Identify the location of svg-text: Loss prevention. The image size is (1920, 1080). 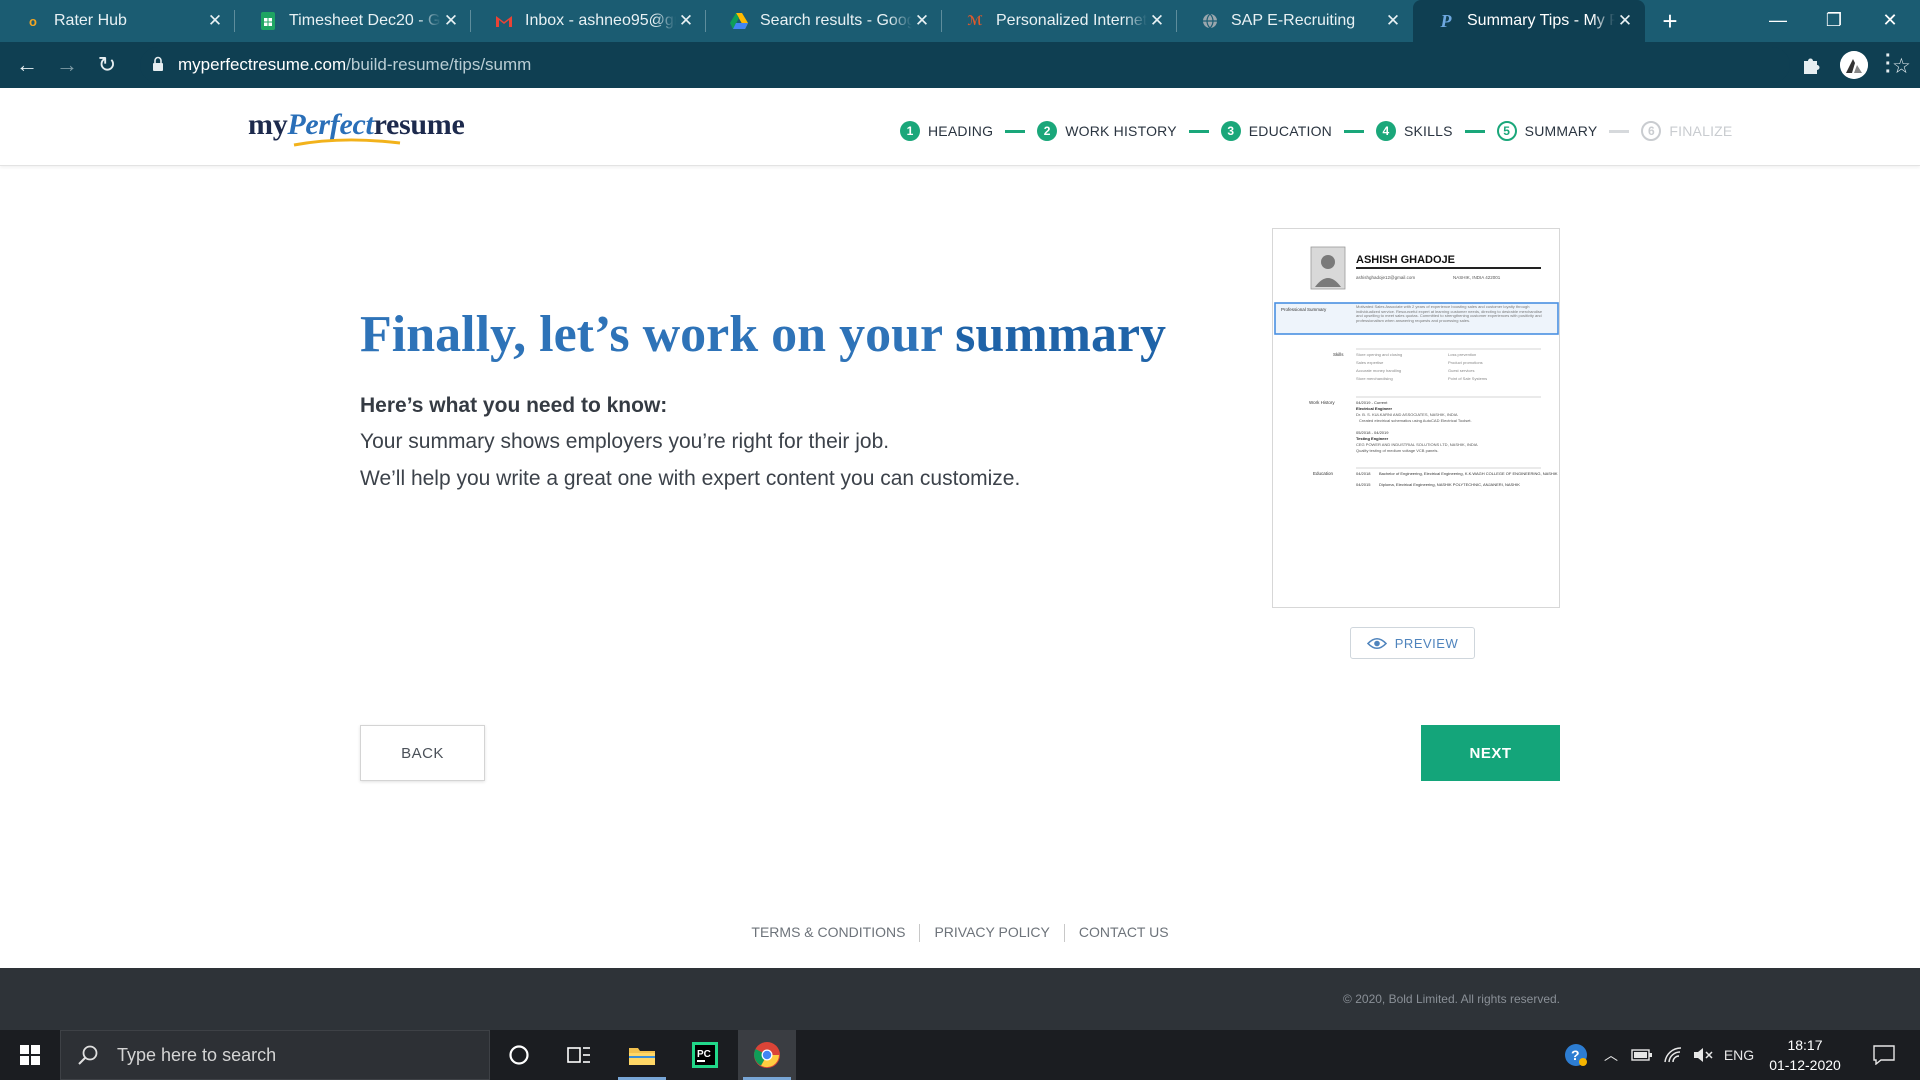
(1462, 354).